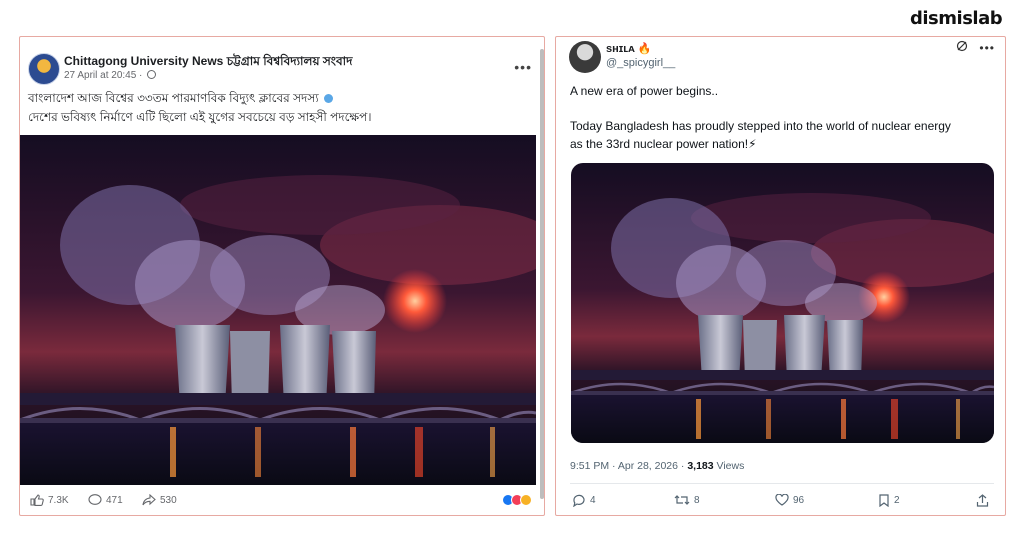 This screenshot has height=557, width=1024. I want to click on tweet-metadata: 9:51 PM · Apr 28, 2026 · 3,183 Views, so click(657, 466).